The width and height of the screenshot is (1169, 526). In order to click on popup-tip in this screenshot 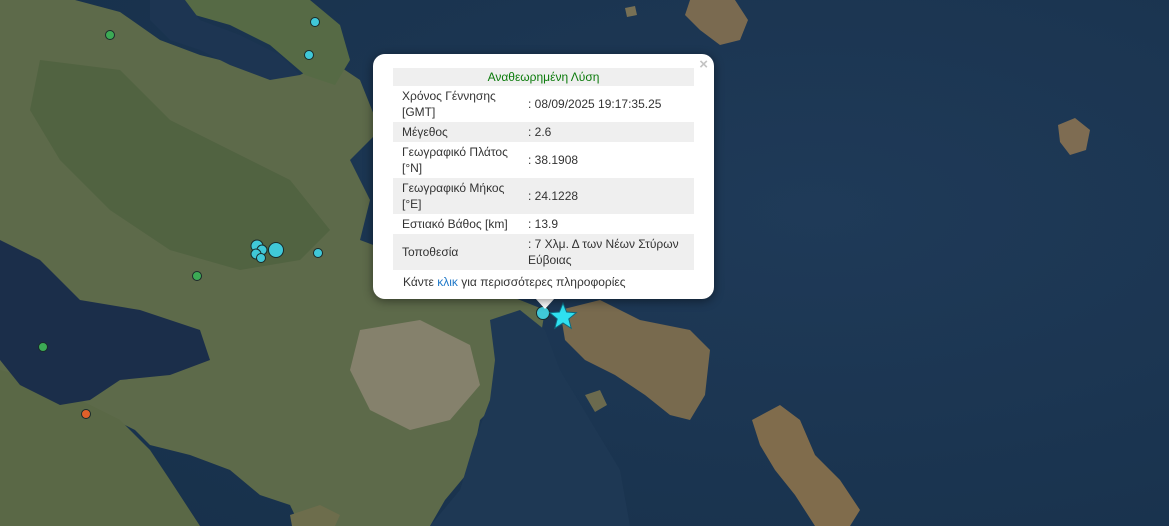, I will do `click(545, 303)`.